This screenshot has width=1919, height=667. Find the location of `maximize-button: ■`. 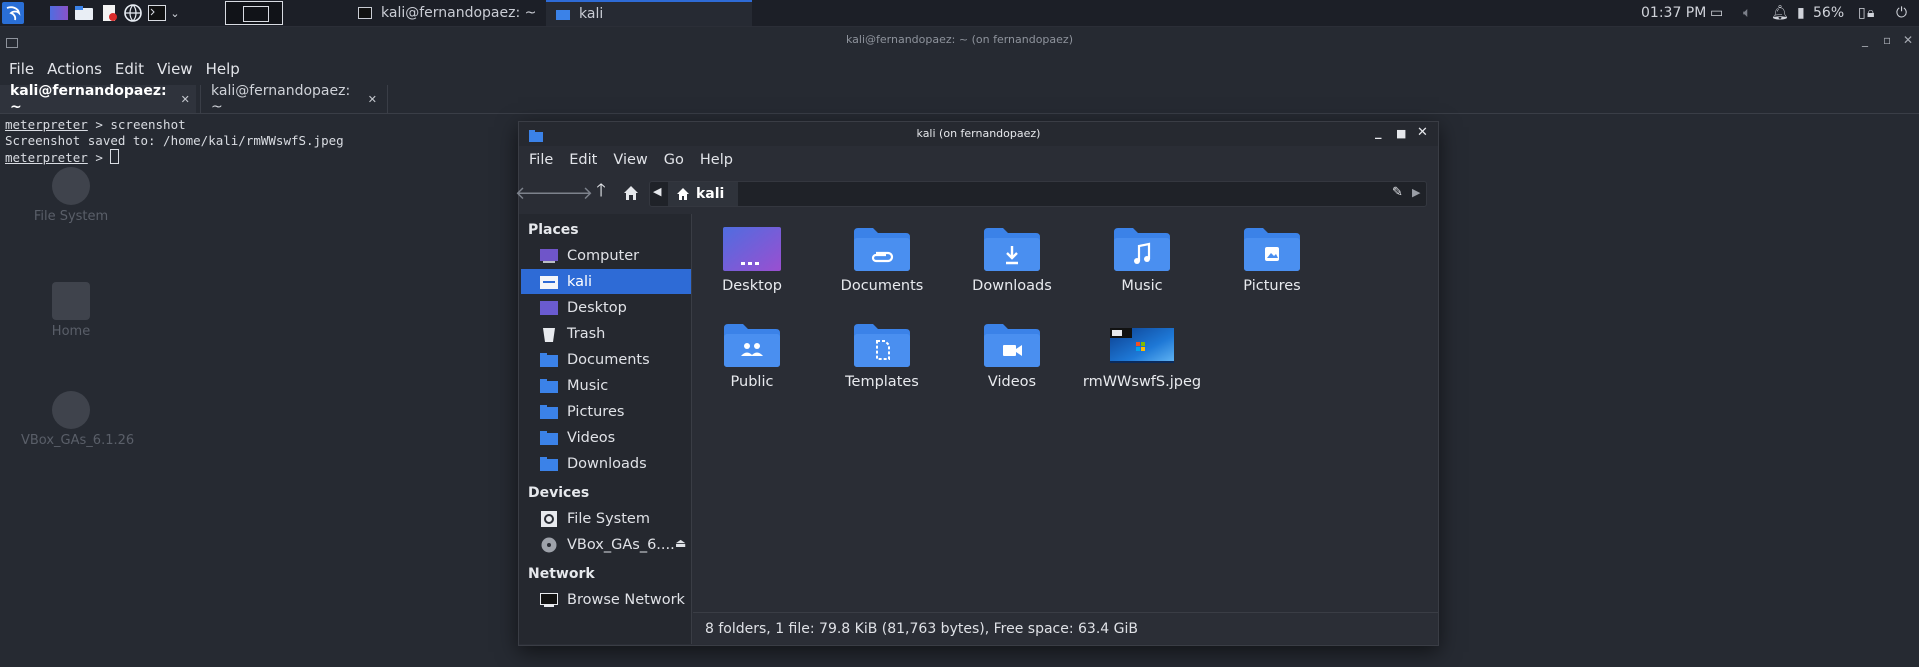

maximize-button: ■ is located at coordinates (1401, 133).